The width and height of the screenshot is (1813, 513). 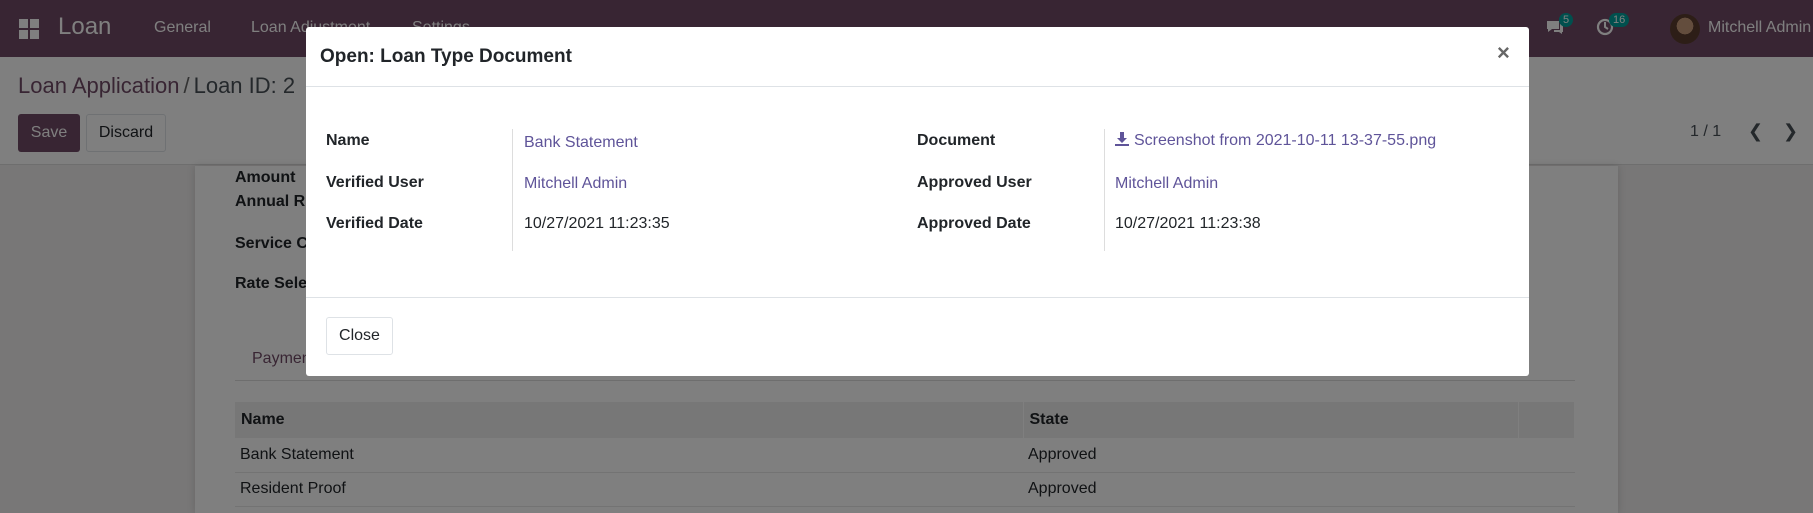 What do you see at coordinates (374, 223) in the screenshot?
I see `label-verified-date: Verified Date` at bounding box center [374, 223].